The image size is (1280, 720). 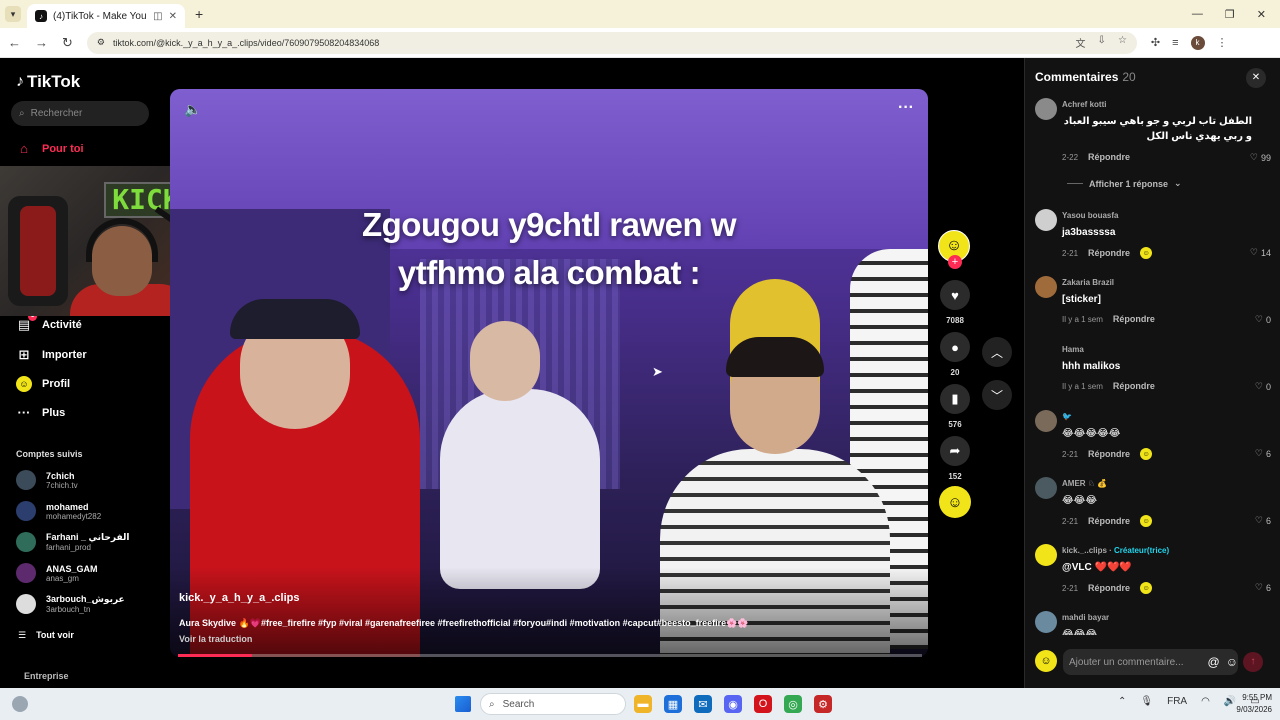 I want to click on comment-user: AMER ♘ 💰, so click(x=1084, y=483).